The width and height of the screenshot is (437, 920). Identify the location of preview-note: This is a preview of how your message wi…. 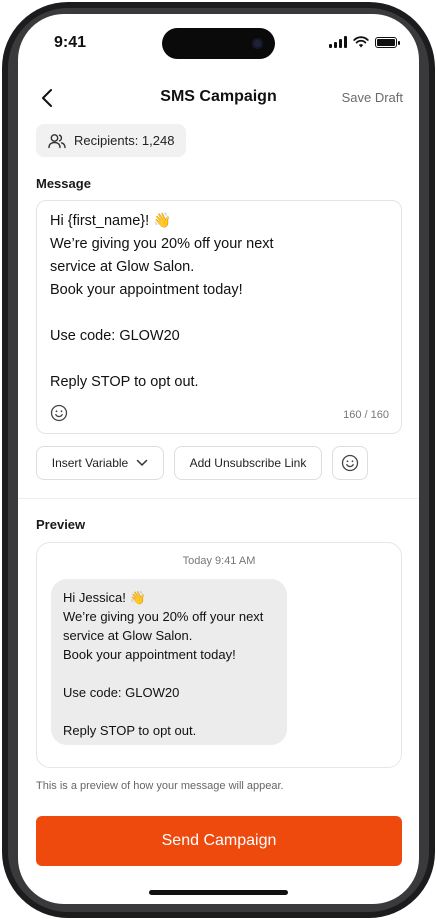
(160, 786).